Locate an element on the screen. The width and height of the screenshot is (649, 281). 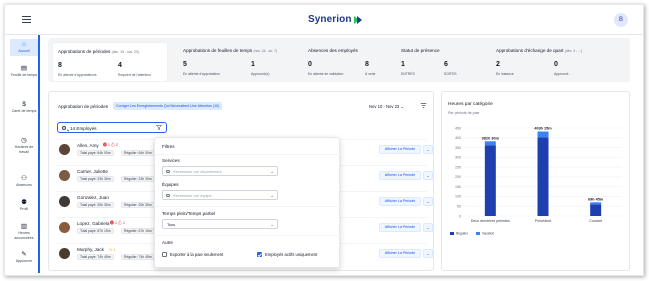
summary-value: 6 is located at coordinates (446, 64).